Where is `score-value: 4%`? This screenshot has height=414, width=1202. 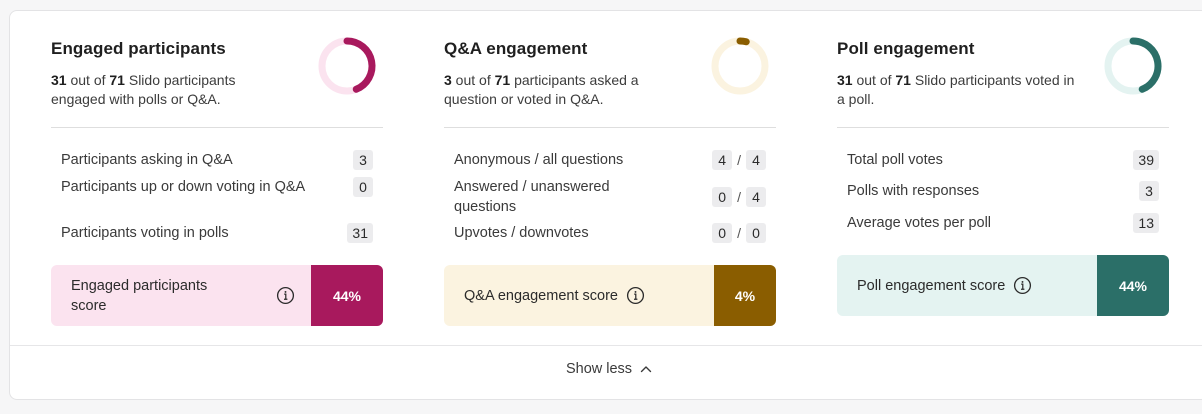
score-value: 4% is located at coordinates (745, 295).